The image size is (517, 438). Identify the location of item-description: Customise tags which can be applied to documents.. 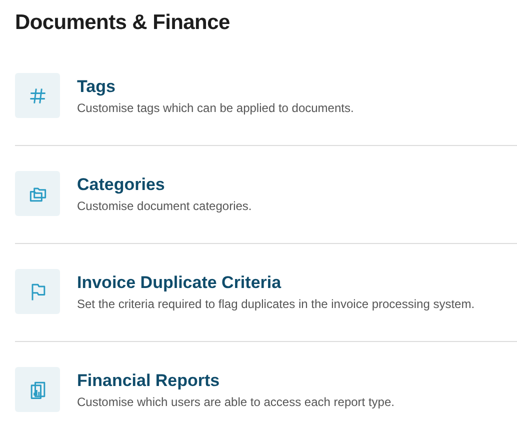
(215, 107).